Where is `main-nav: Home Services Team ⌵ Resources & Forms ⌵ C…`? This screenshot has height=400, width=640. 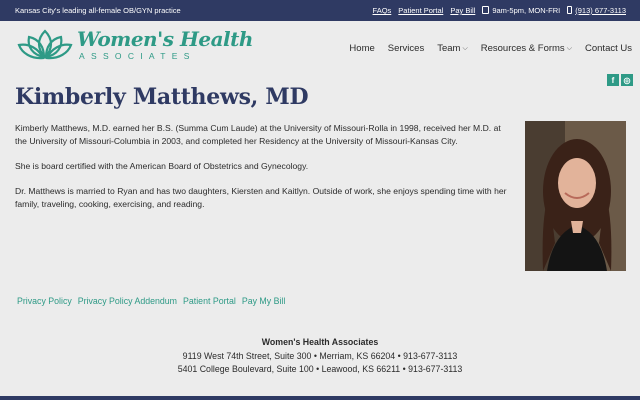 main-nav: Home Services Team ⌵ Resources & Forms ⌵ C… is located at coordinates (484, 48).